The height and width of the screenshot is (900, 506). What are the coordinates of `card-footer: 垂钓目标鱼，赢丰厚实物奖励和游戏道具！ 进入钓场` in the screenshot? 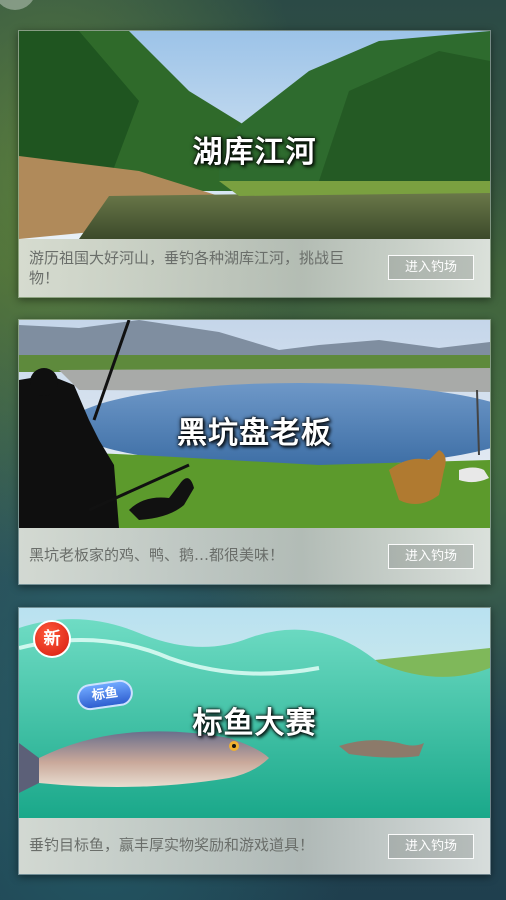 It's located at (254, 846).